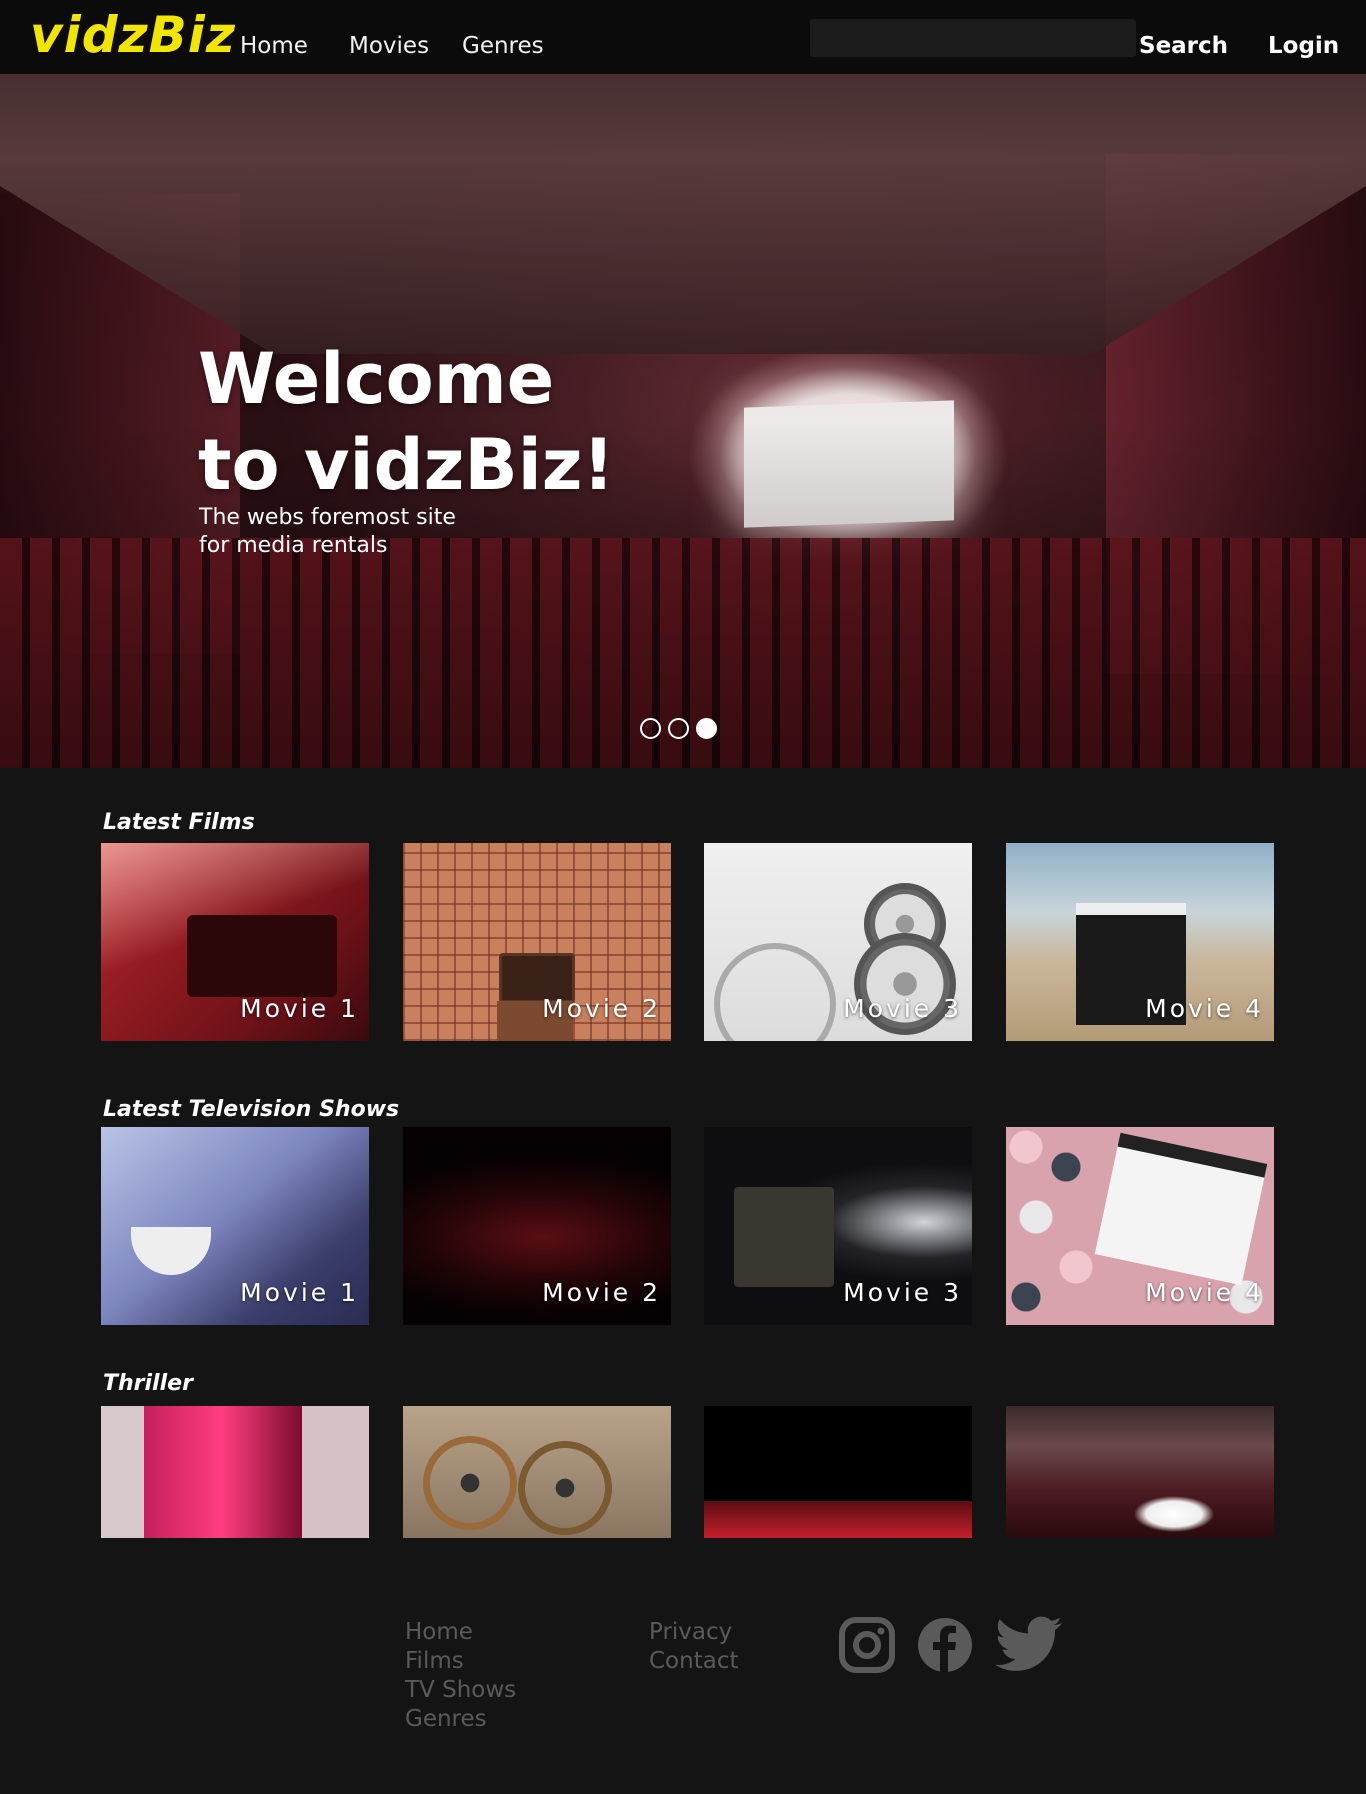  I want to click on tv-card-2: Movie 2, so click(537, 1226).